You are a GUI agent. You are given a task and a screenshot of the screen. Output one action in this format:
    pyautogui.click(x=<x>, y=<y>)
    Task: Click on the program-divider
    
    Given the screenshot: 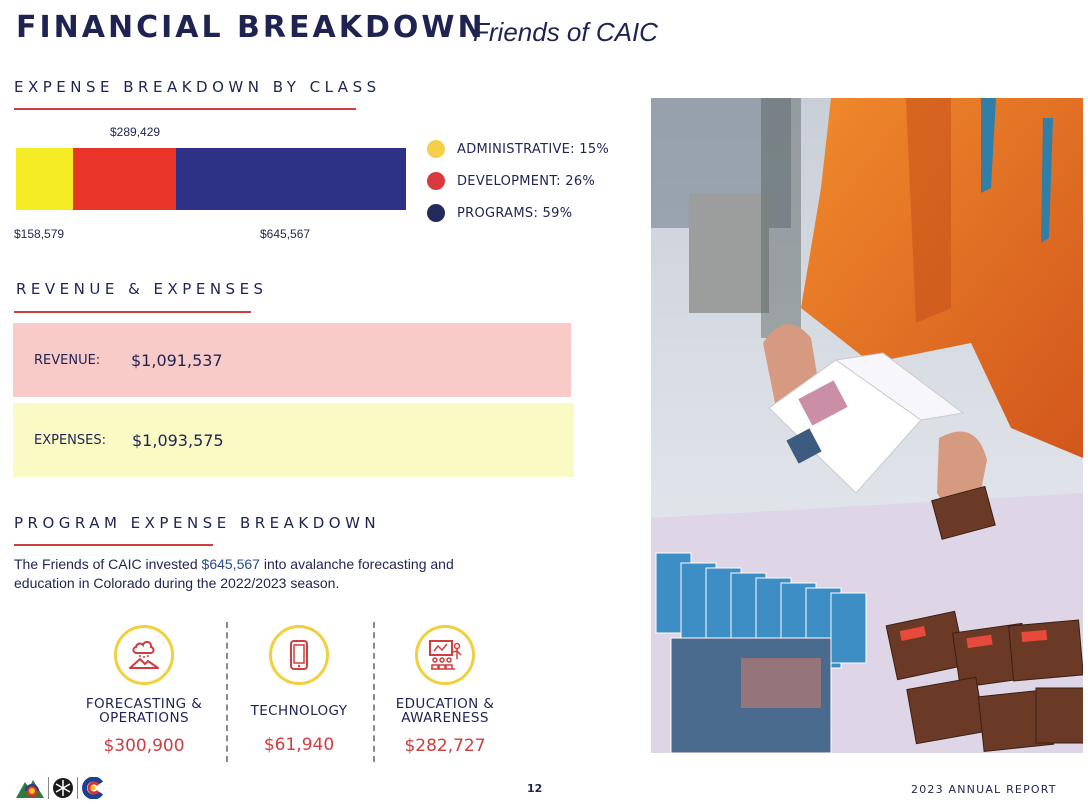 What is the action you would take?
    pyautogui.click(x=227, y=692)
    